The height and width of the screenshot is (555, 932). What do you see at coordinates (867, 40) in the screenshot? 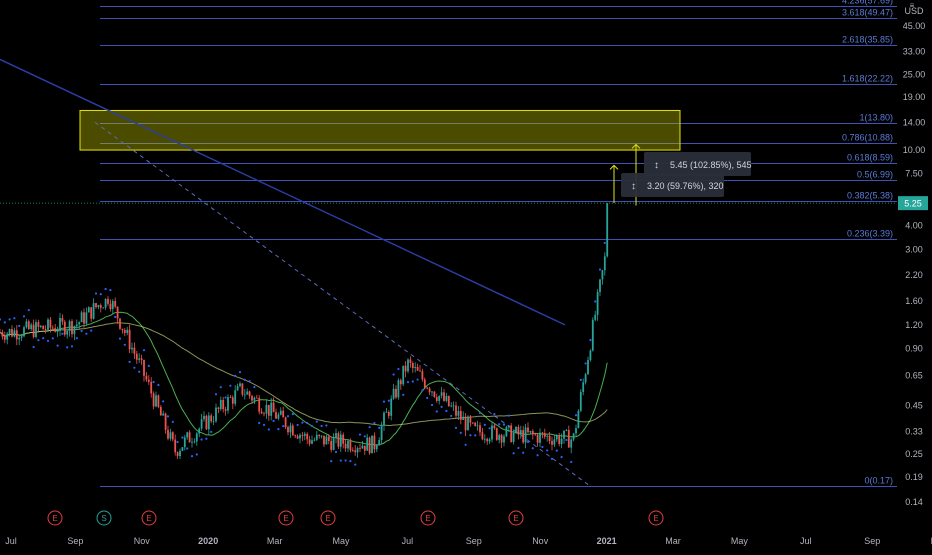
I see `fib-label: 2.618(35.85)` at bounding box center [867, 40].